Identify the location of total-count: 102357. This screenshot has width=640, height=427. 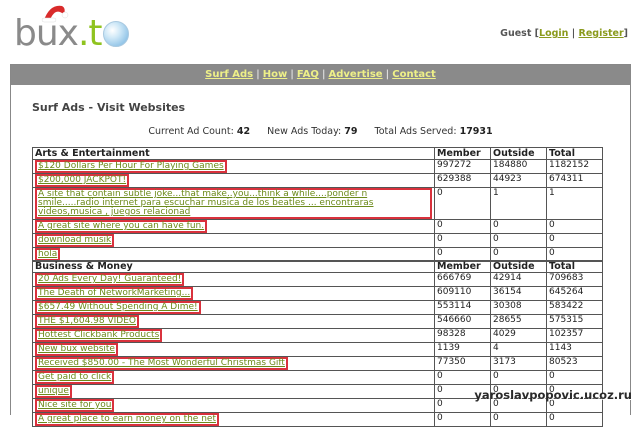
(574, 335).